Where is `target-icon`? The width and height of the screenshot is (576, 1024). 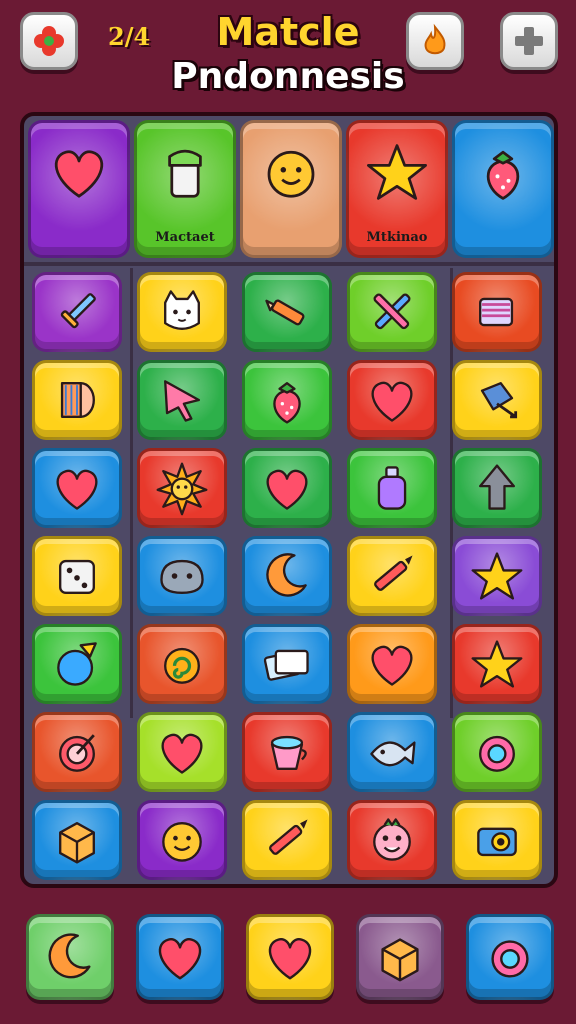 target-icon is located at coordinates (77, 753).